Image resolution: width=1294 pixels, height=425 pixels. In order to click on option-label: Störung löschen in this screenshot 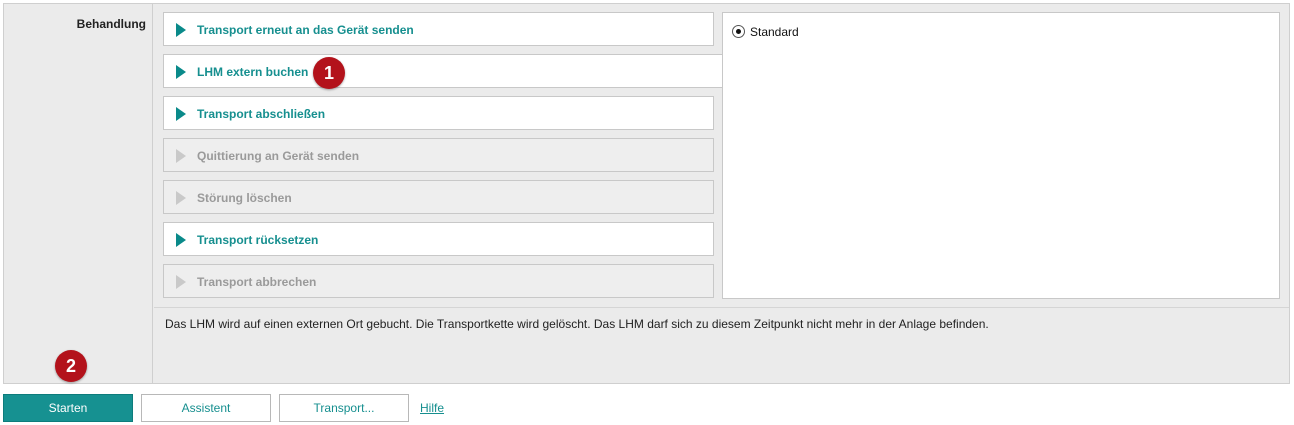, I will do `click(244, 198)`.